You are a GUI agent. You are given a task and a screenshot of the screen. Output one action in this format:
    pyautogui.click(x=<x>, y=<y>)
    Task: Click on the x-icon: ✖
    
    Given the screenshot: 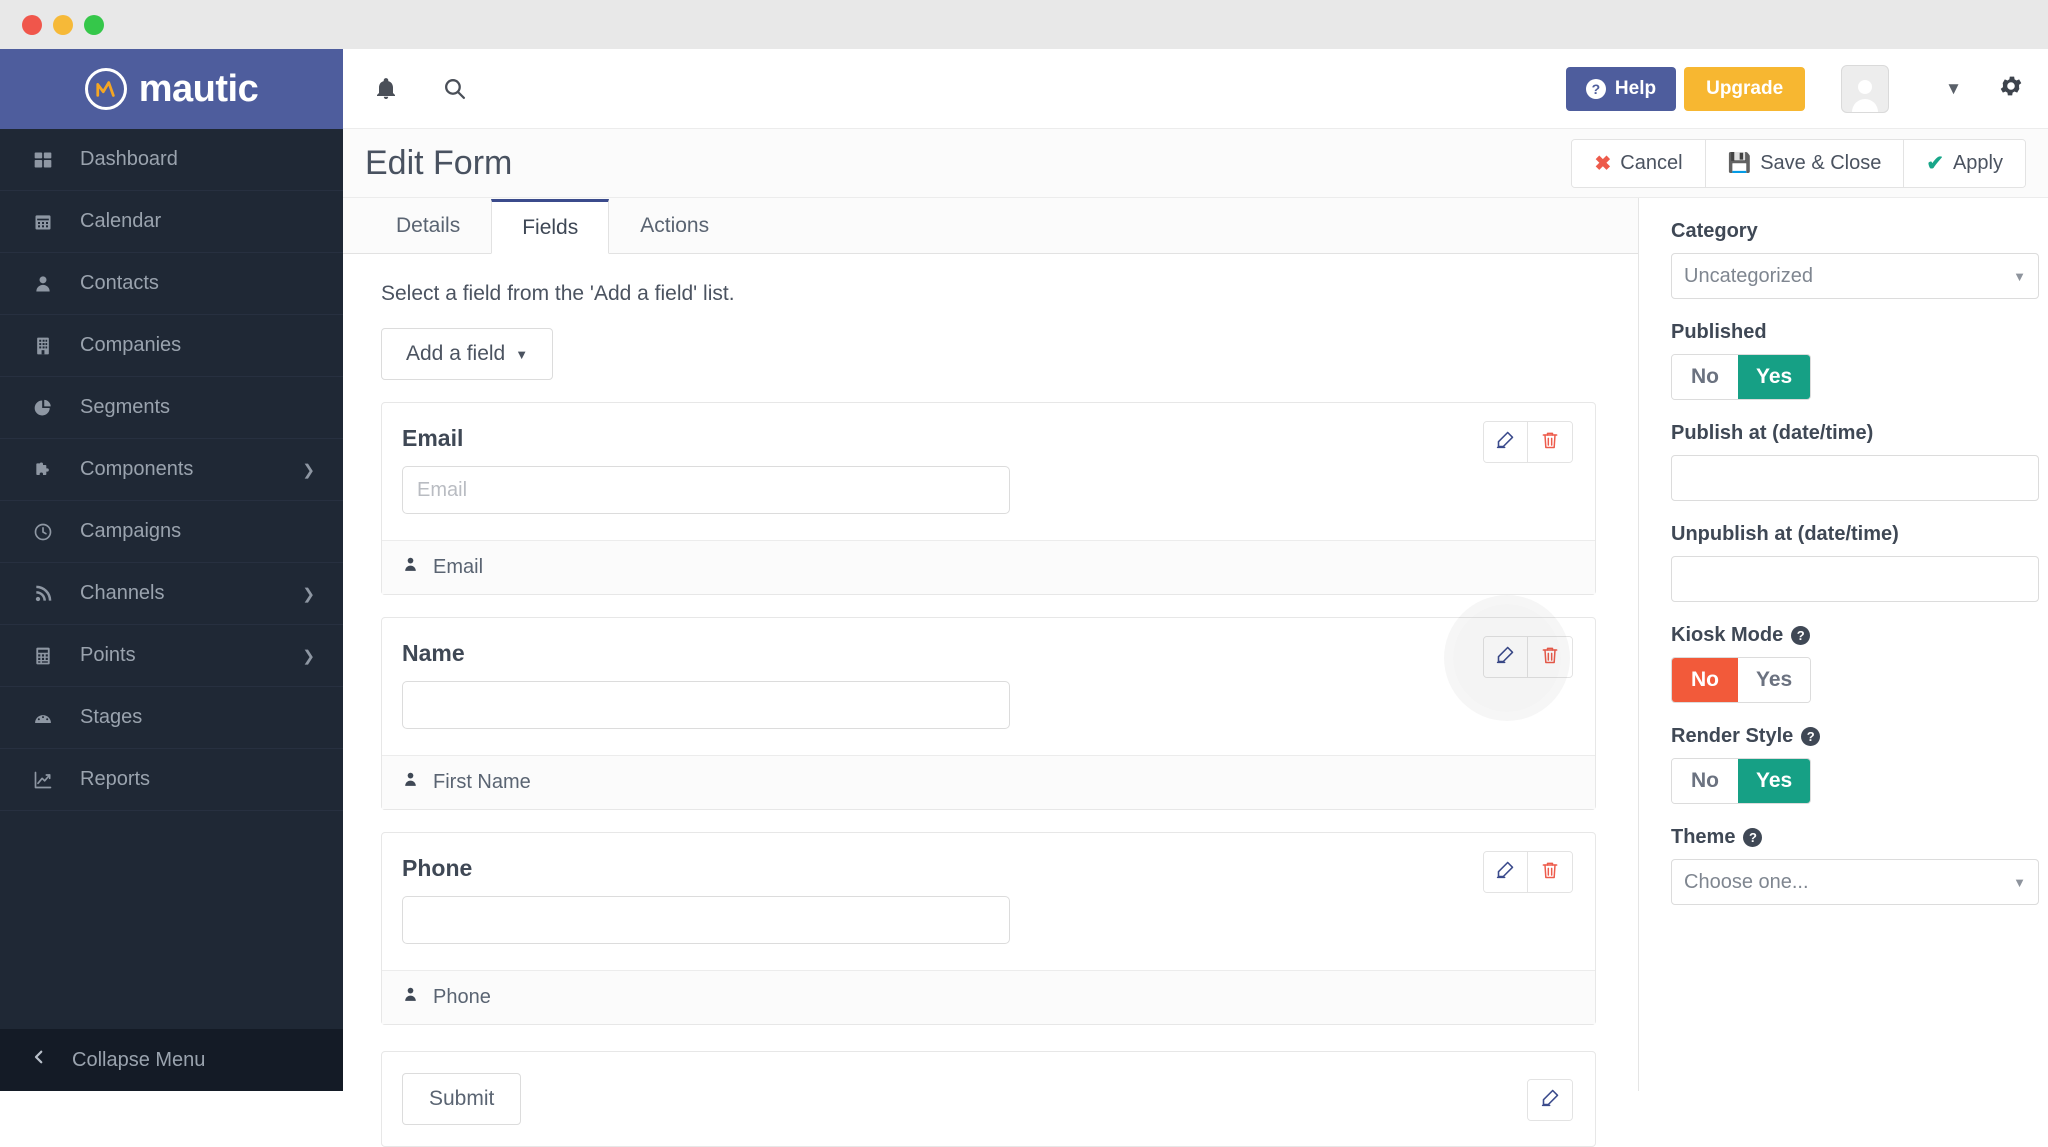 What is the action you would take?
    pyautogui.click(x=1603, y=163)
    